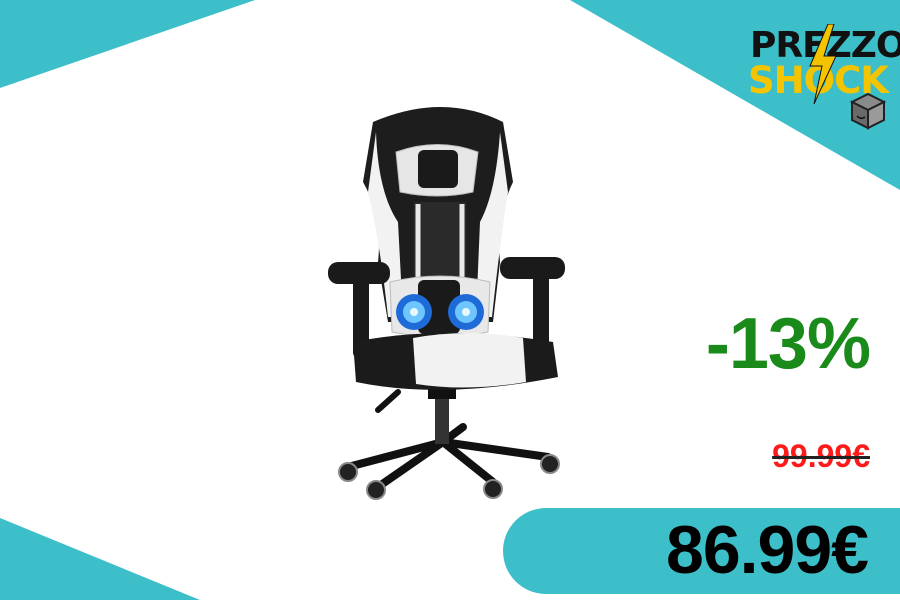  I want to click on price-banner: 86.99€, so click(701, 551).